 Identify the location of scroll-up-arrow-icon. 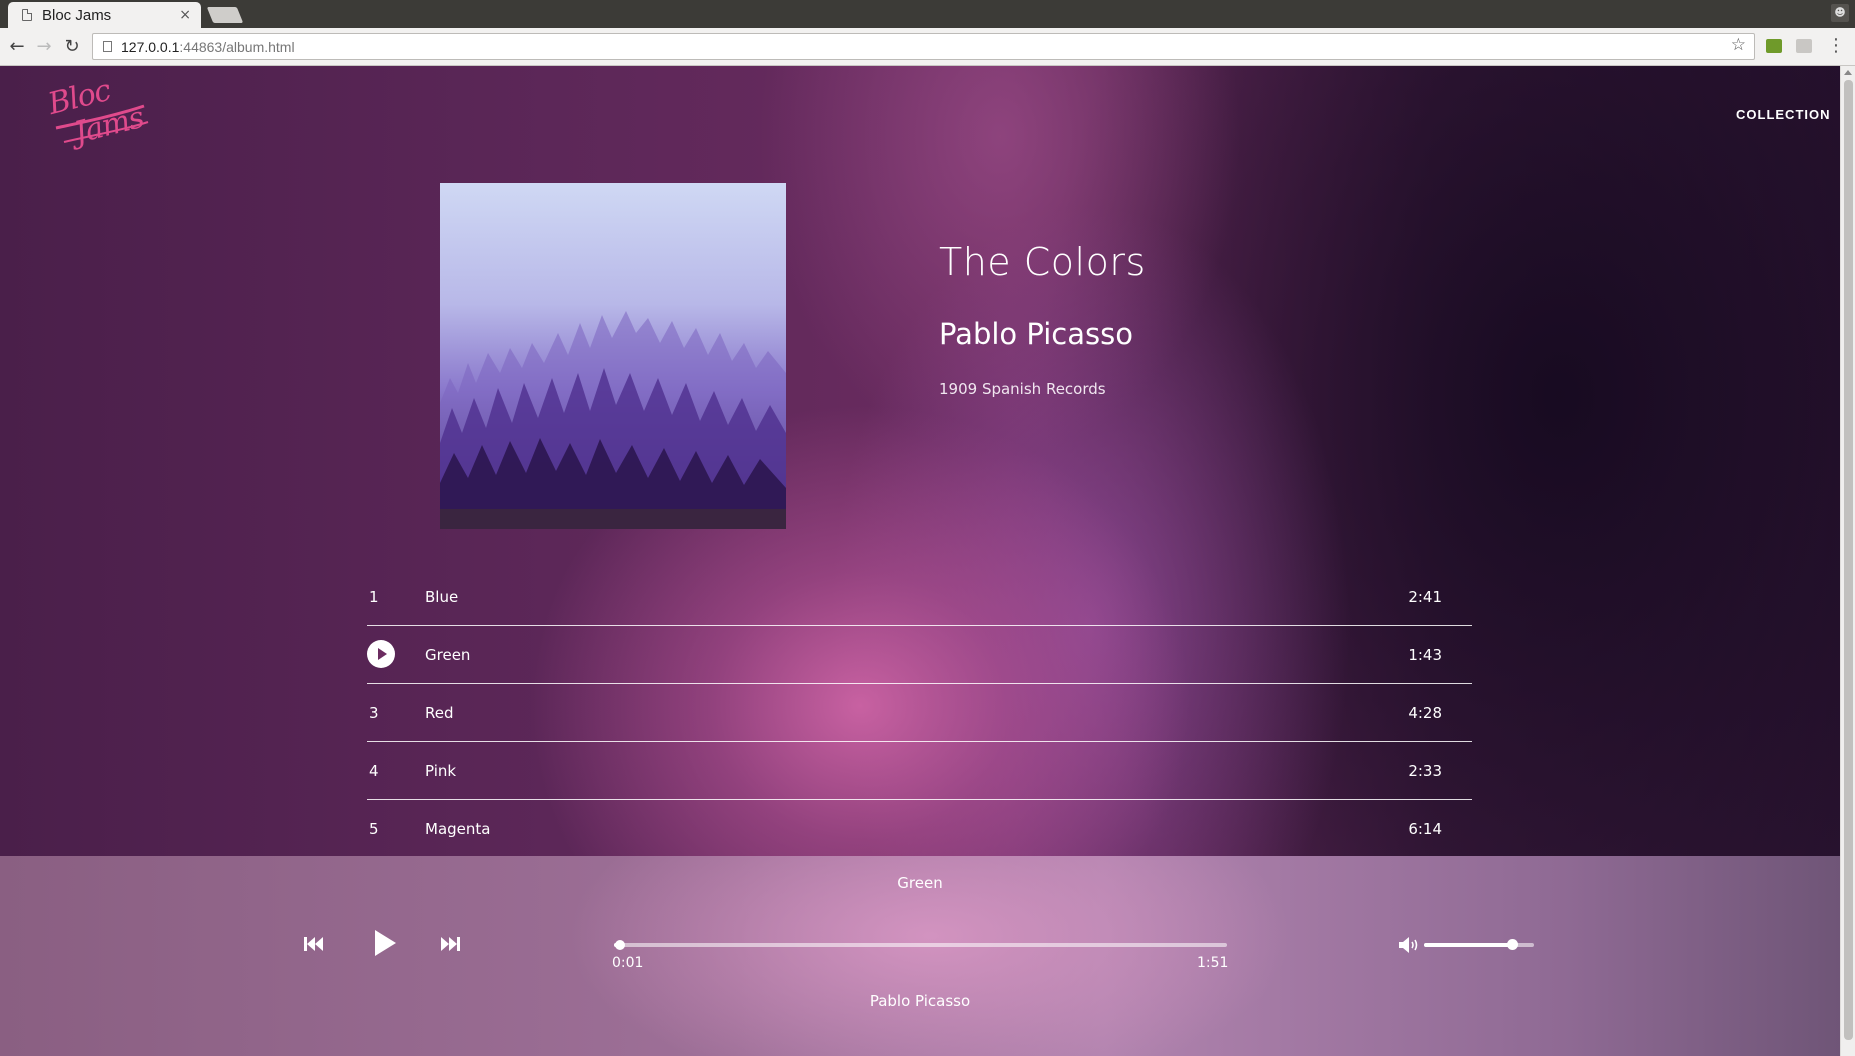
(1848, 72).